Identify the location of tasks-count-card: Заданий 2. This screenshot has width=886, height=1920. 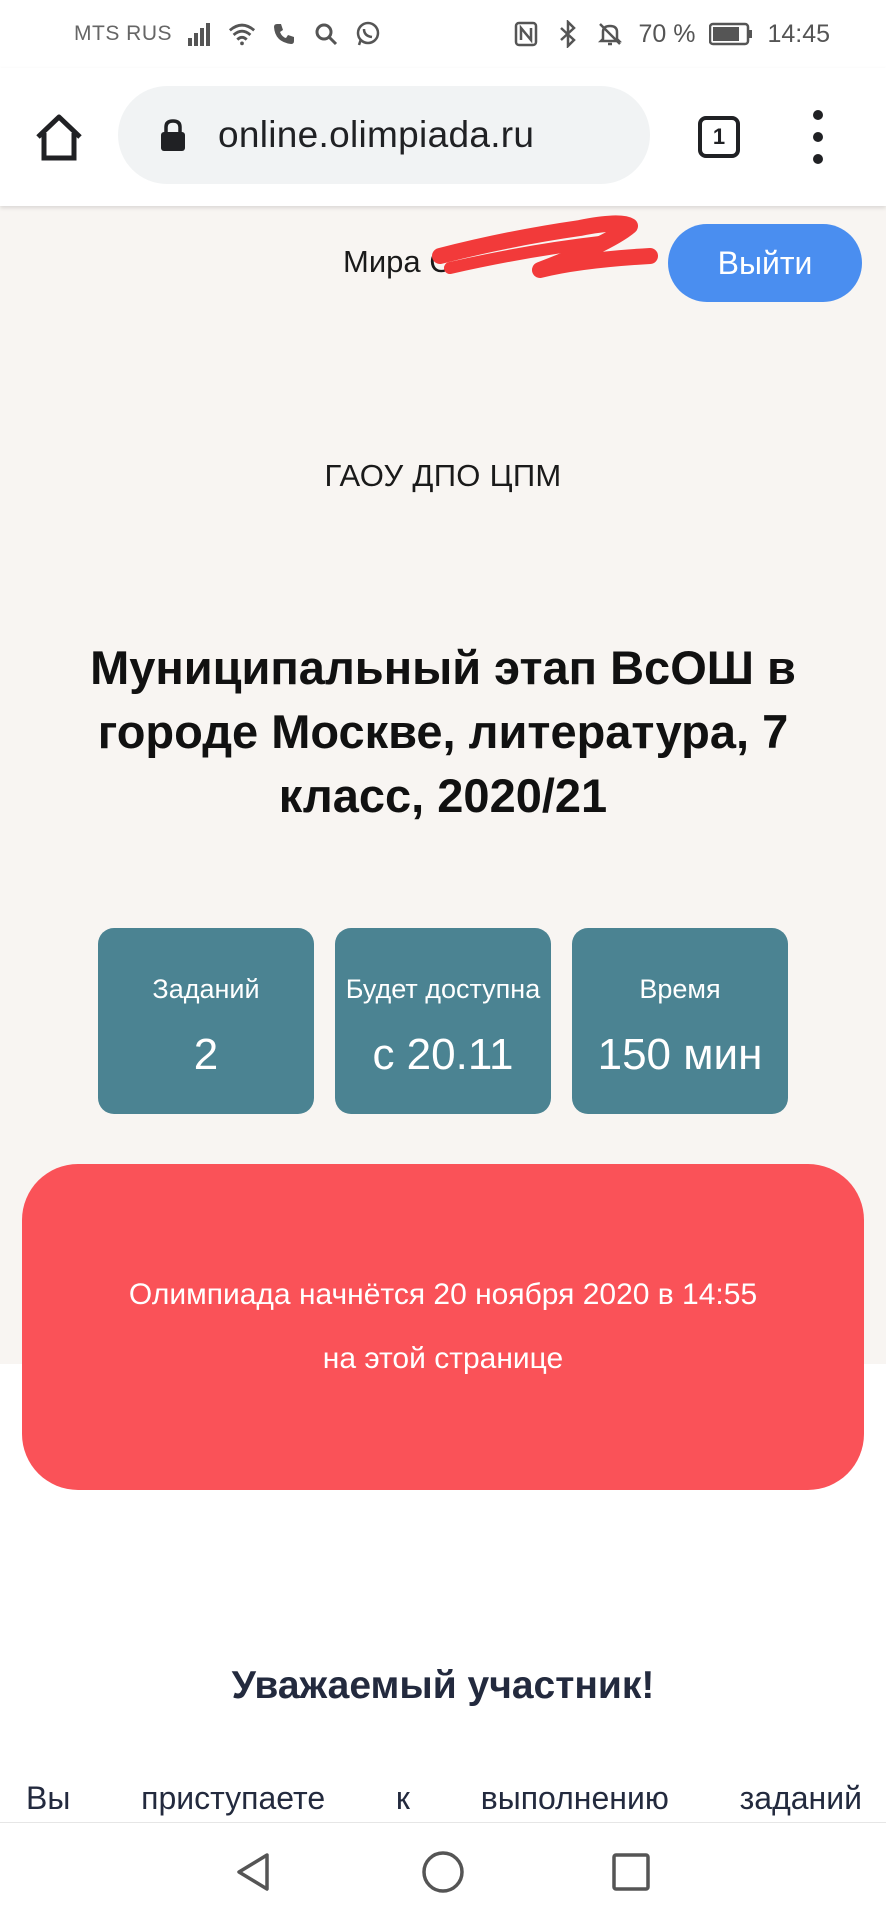
(206, 1021).